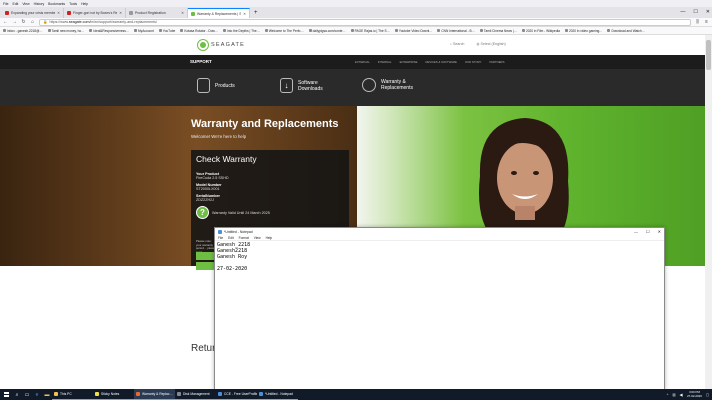 The width and height of the screenshot is (712, 400). I want to click on support-nav-item: PARTNERS, so click(496, 62).